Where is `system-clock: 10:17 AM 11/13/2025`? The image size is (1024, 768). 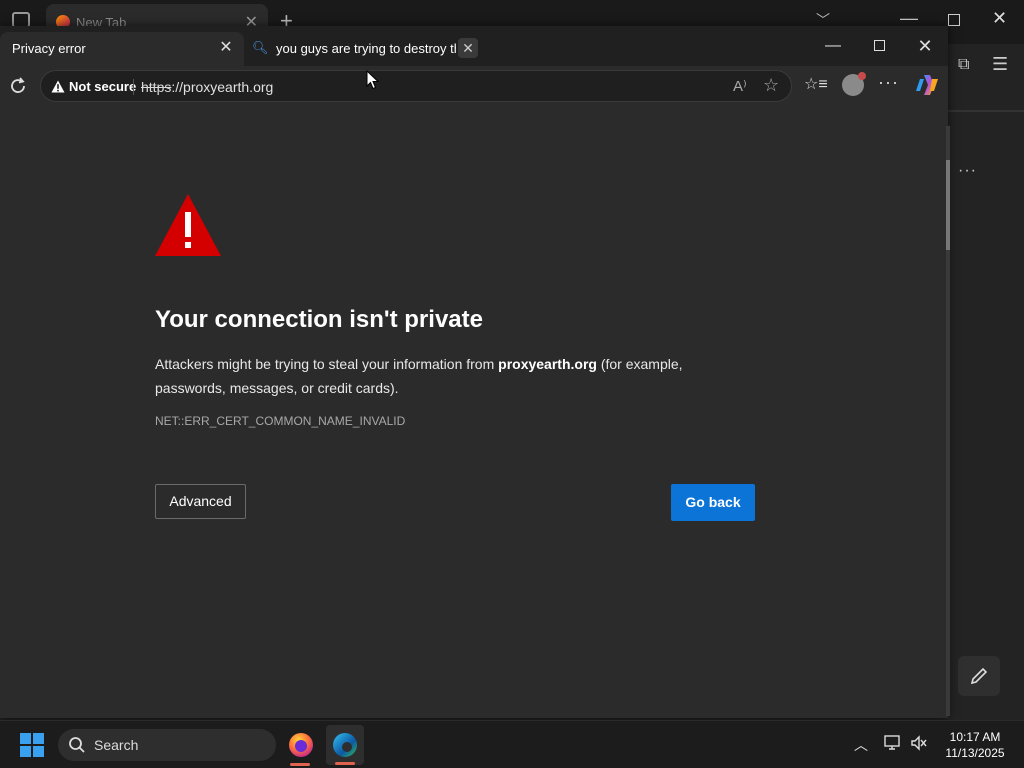
system-clock: 10:17 AM 11/13/2025 is located at coordinates (975, 745).